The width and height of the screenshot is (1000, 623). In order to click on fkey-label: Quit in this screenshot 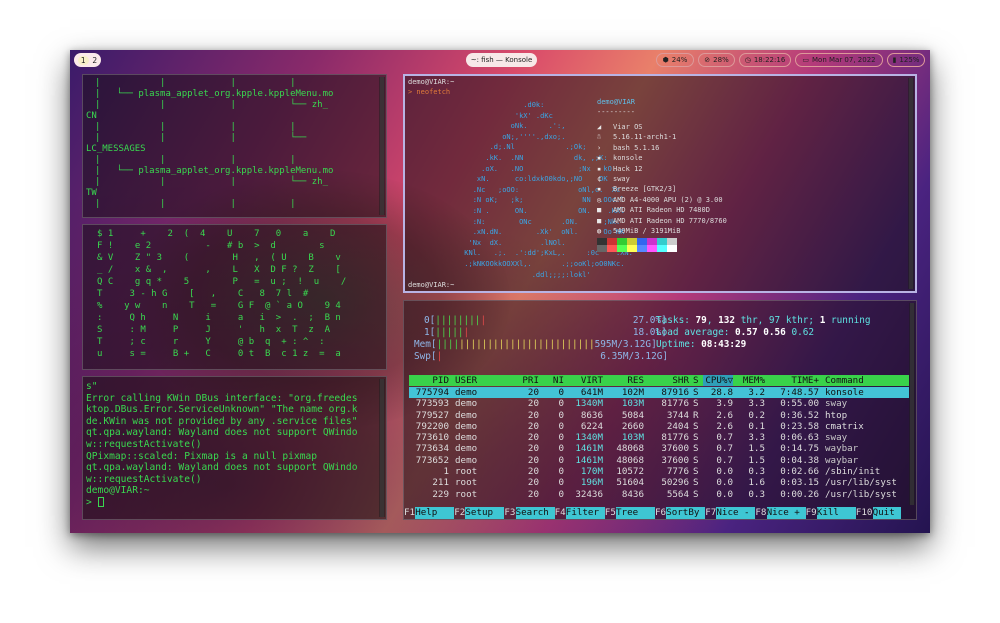, I will do `click(886, 513)`.